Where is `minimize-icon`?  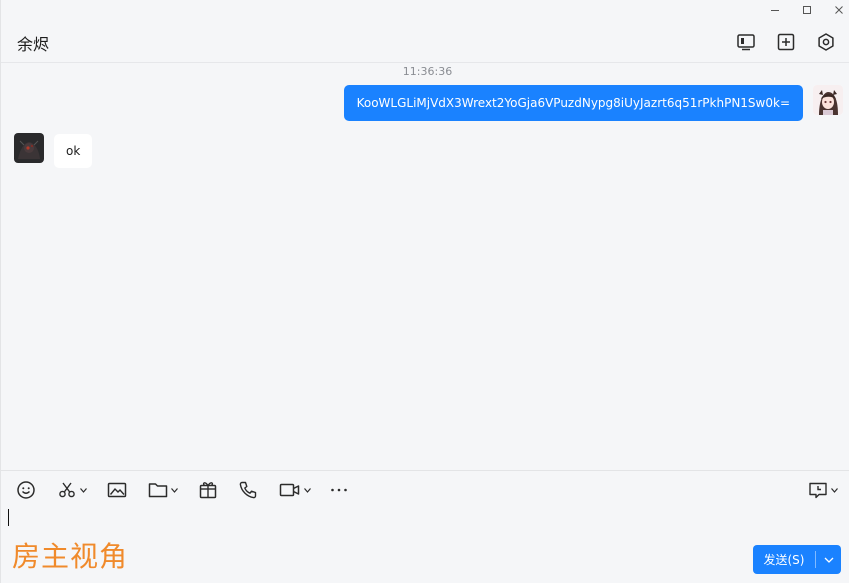
minimize-icon is located at coordinates (775, 10).